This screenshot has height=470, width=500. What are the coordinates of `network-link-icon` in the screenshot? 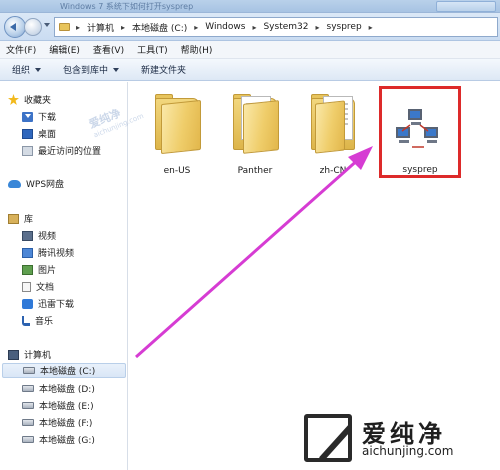 It's located at (415, 136).